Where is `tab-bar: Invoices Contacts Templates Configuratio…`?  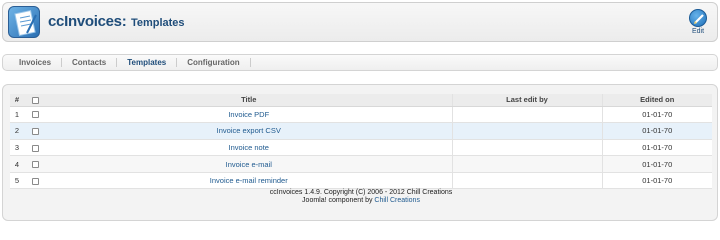 tab-bar: Invoices Contacts Templates Configuratio… is located at coordinates (360, 62).